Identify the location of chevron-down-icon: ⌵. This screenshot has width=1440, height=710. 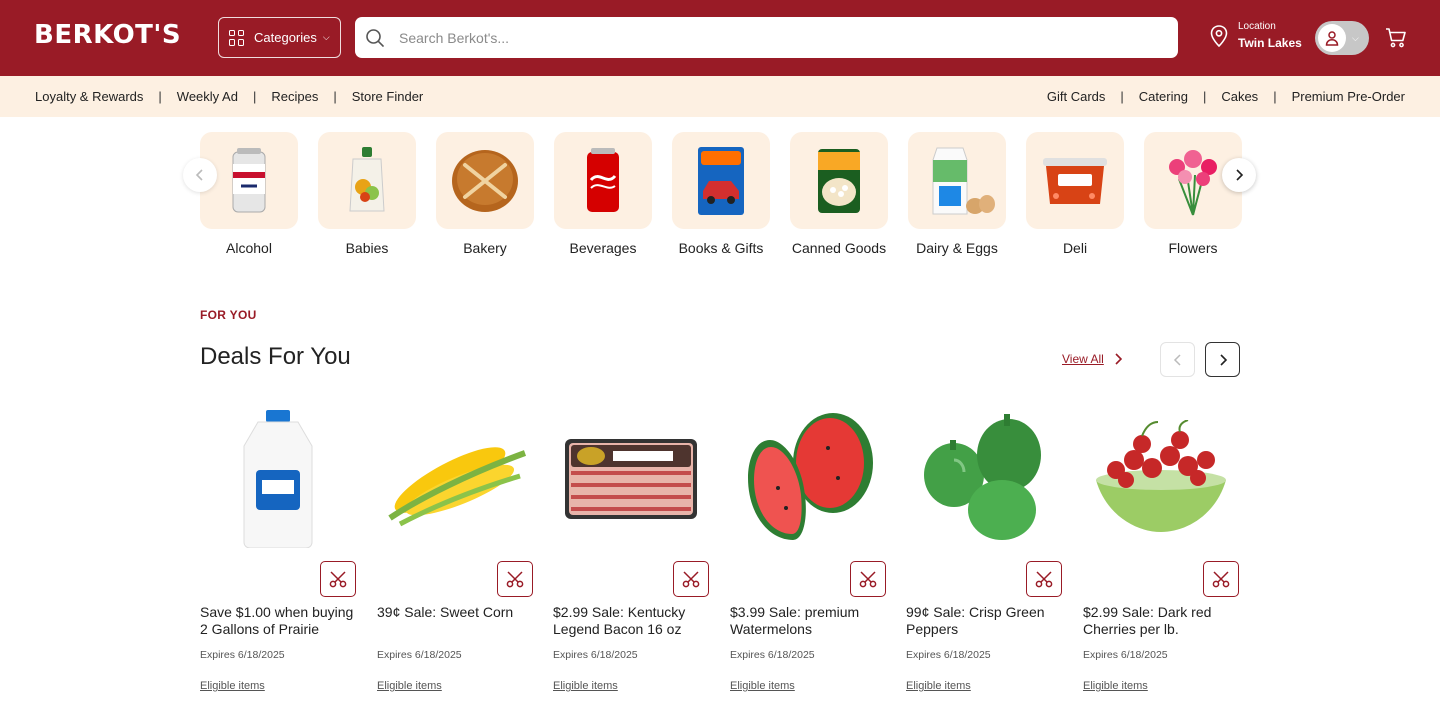
(1355, 37).